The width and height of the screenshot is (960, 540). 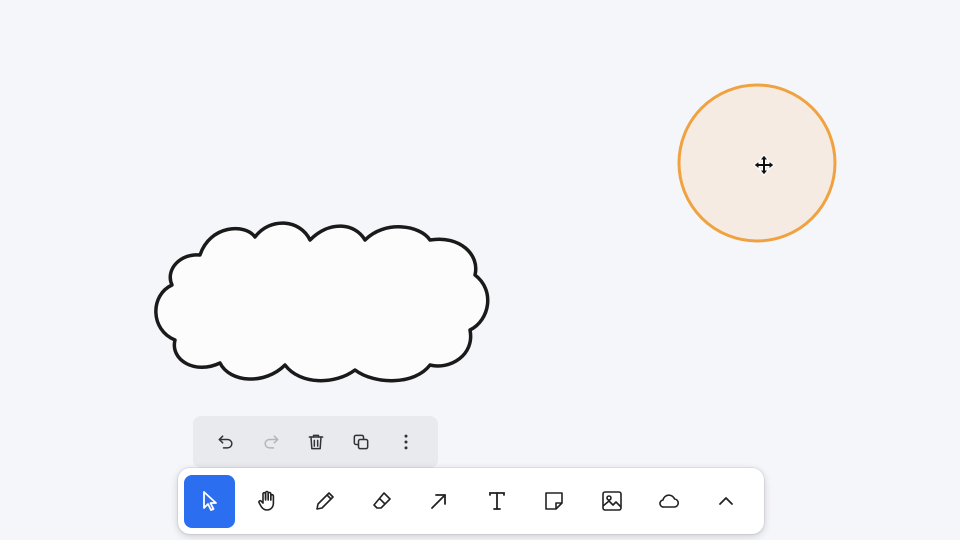 I want to click on sticky-note-icon, so click(x=554, y=501).